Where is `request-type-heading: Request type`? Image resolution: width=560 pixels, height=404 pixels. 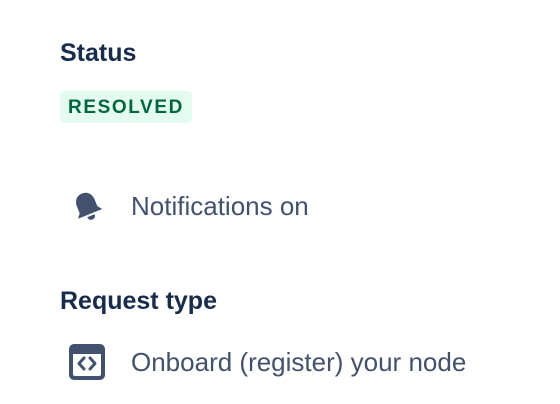
request-type-heading: Request type is located at coordinates (138, 301).